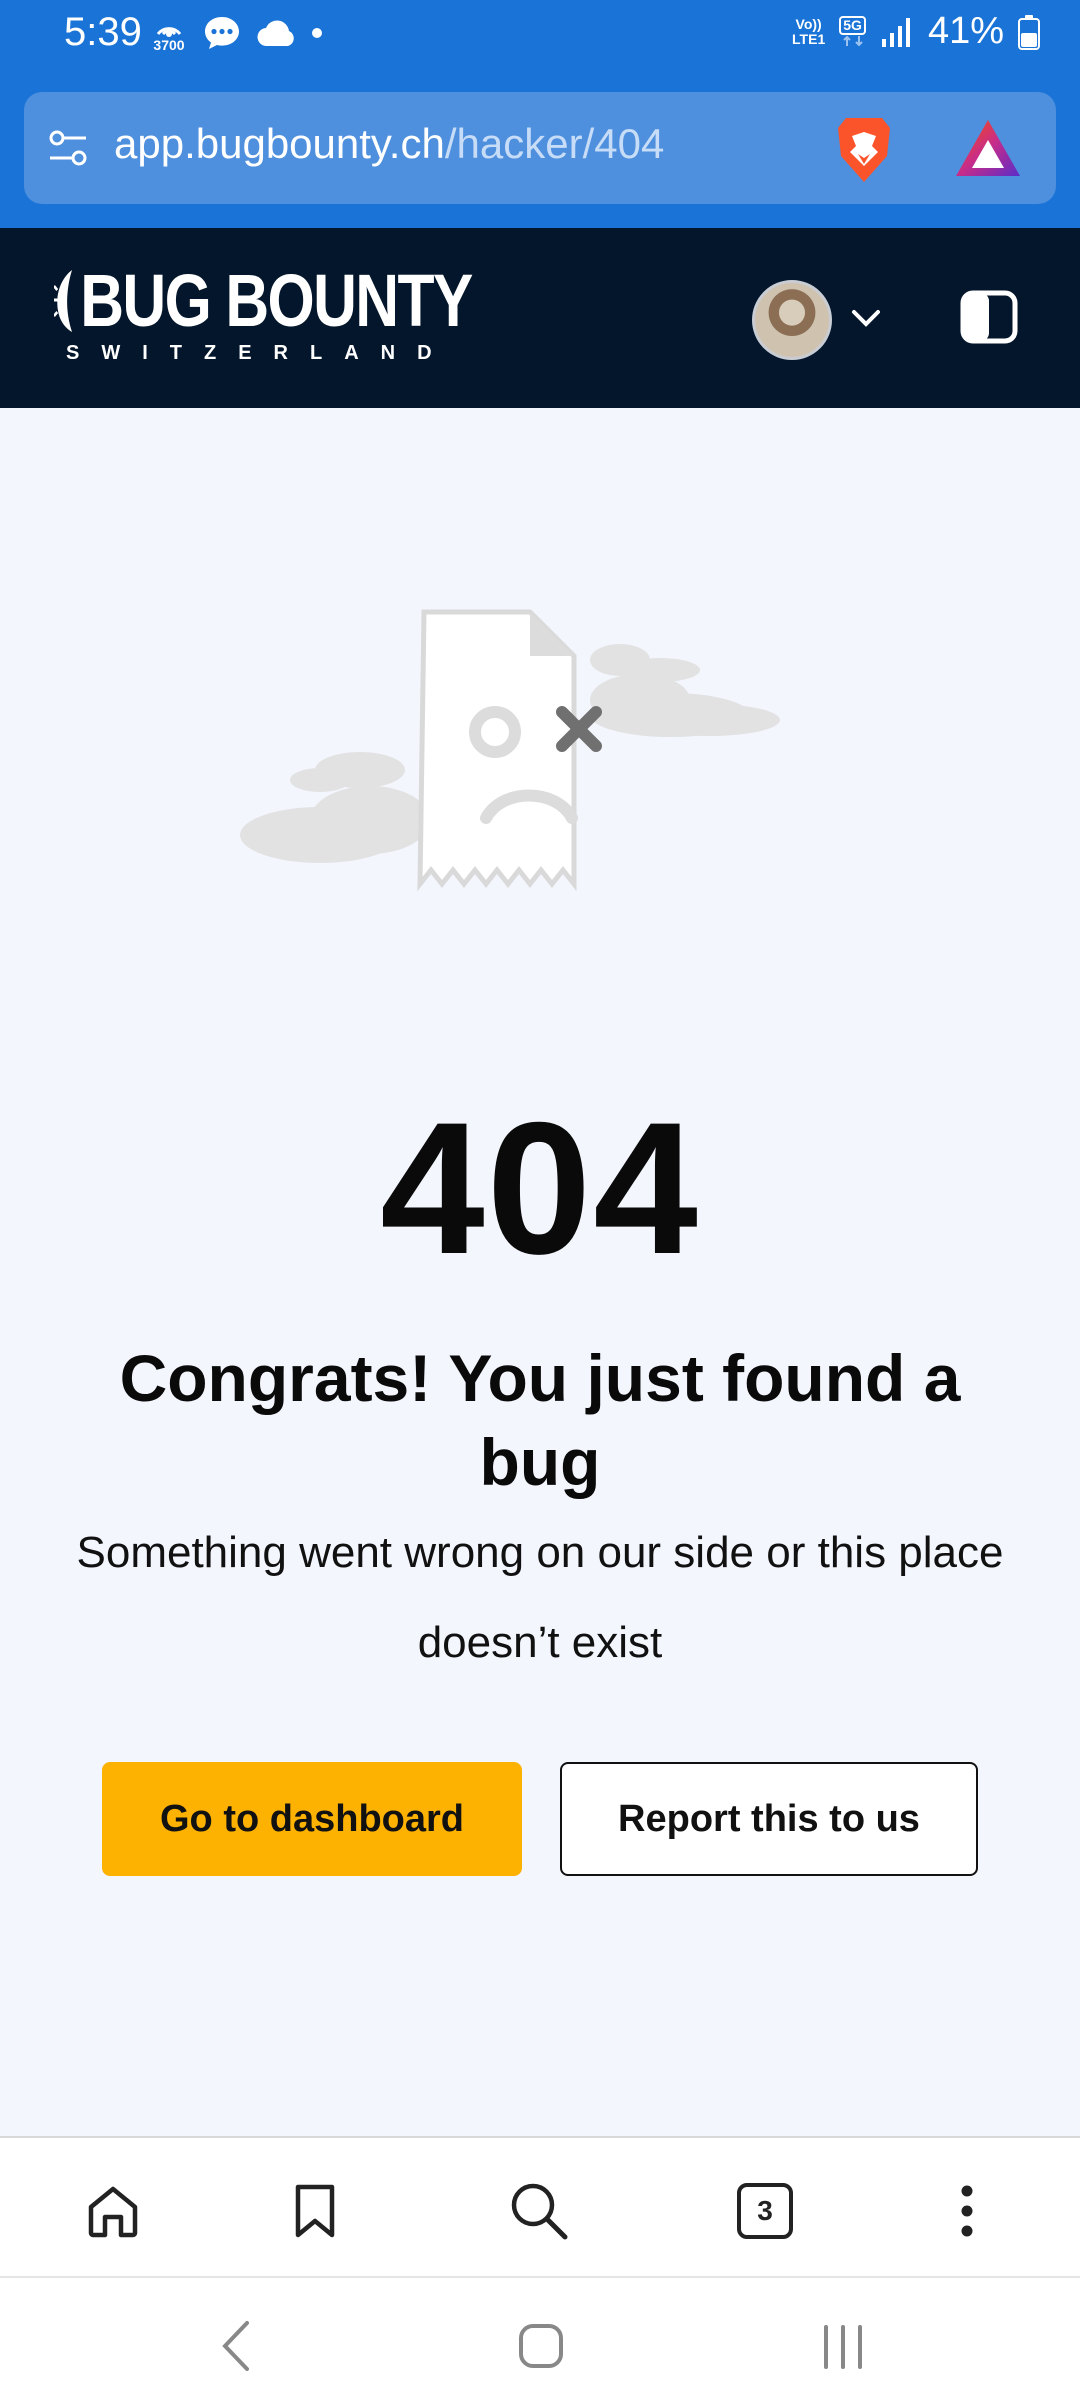 The image size is (1080, 2408). I want to click on tabs-icon: 3, so click(765, 2211).